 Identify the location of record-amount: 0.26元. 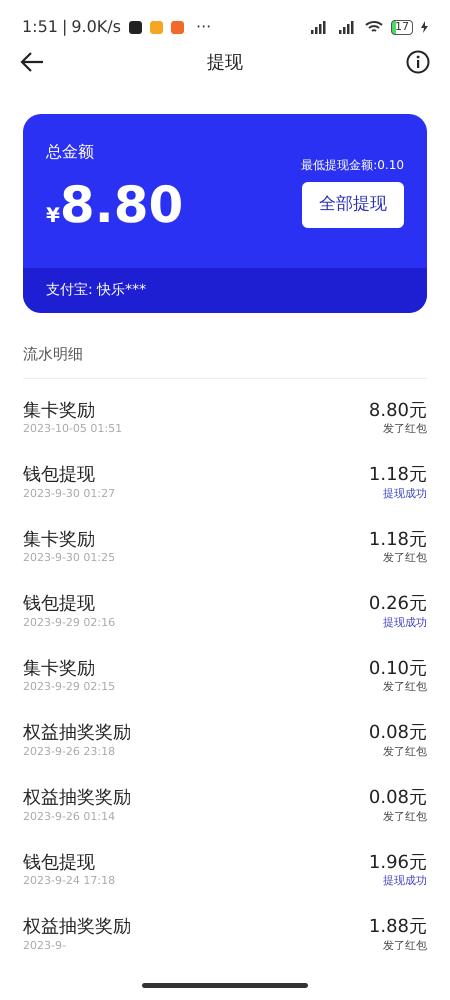
(397, 604).